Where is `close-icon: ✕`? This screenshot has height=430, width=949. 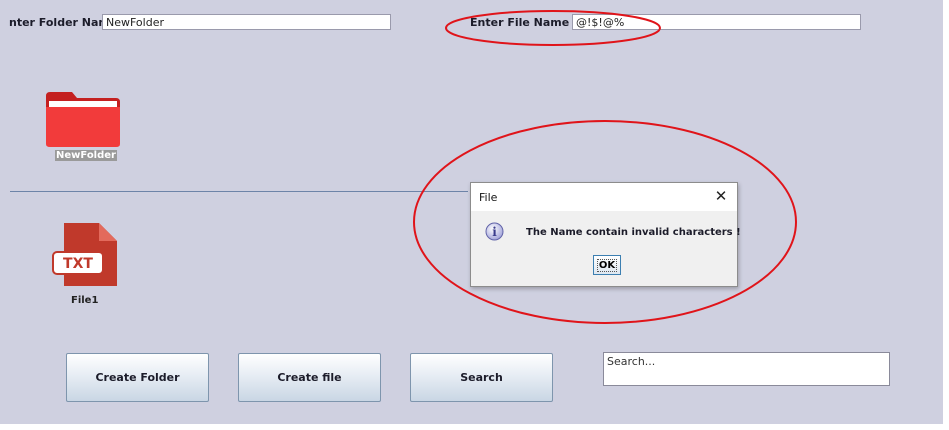 close-icon: ✕ is located at coordinates (721, 196).